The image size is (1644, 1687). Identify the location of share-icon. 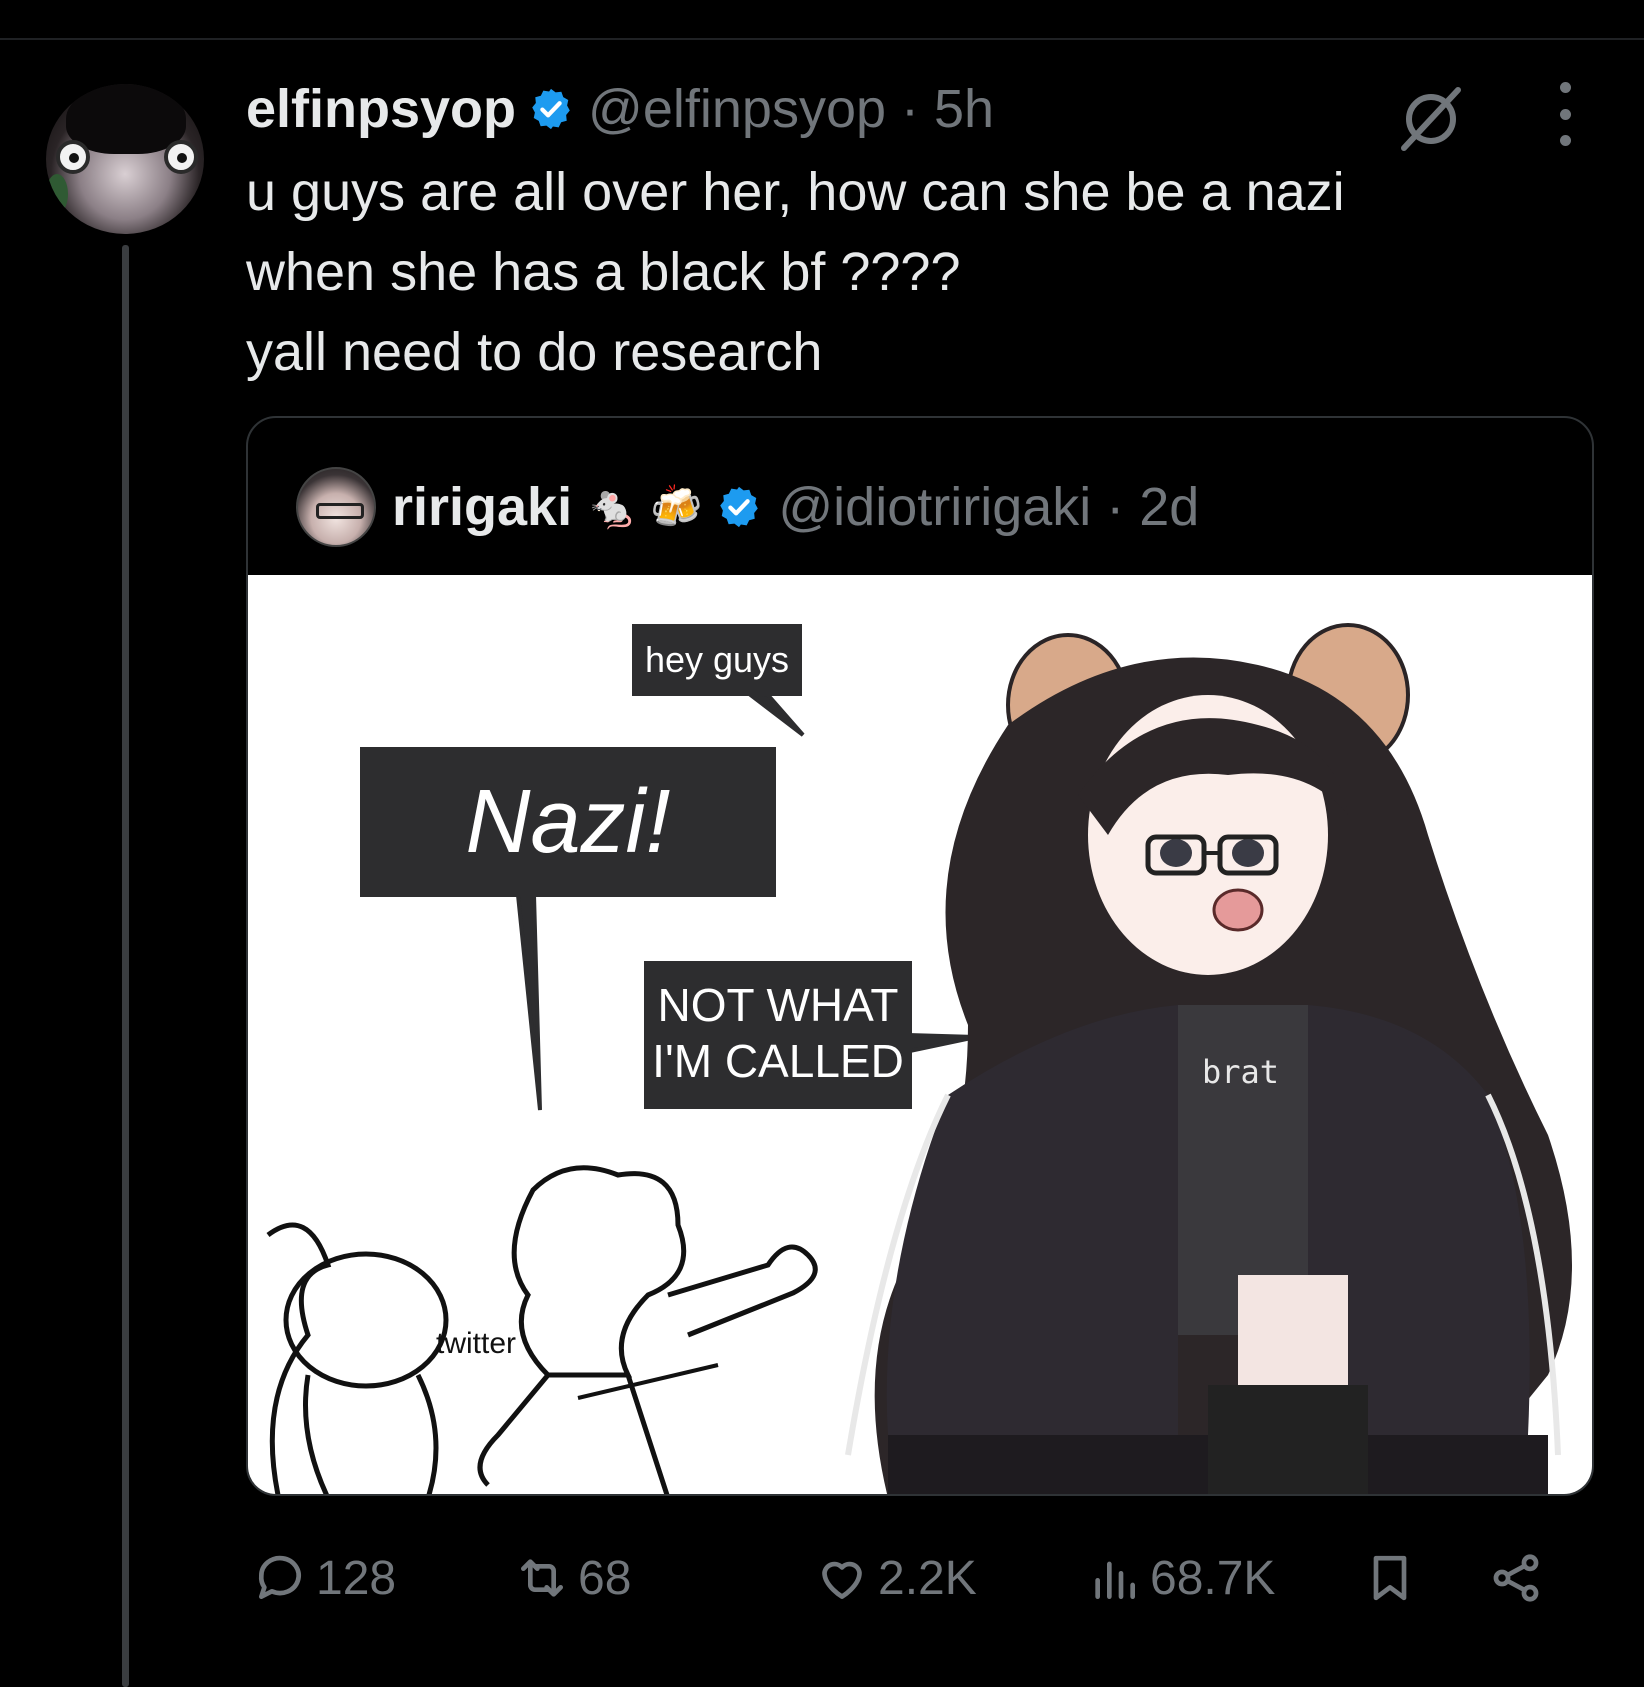
(1516, 1578).